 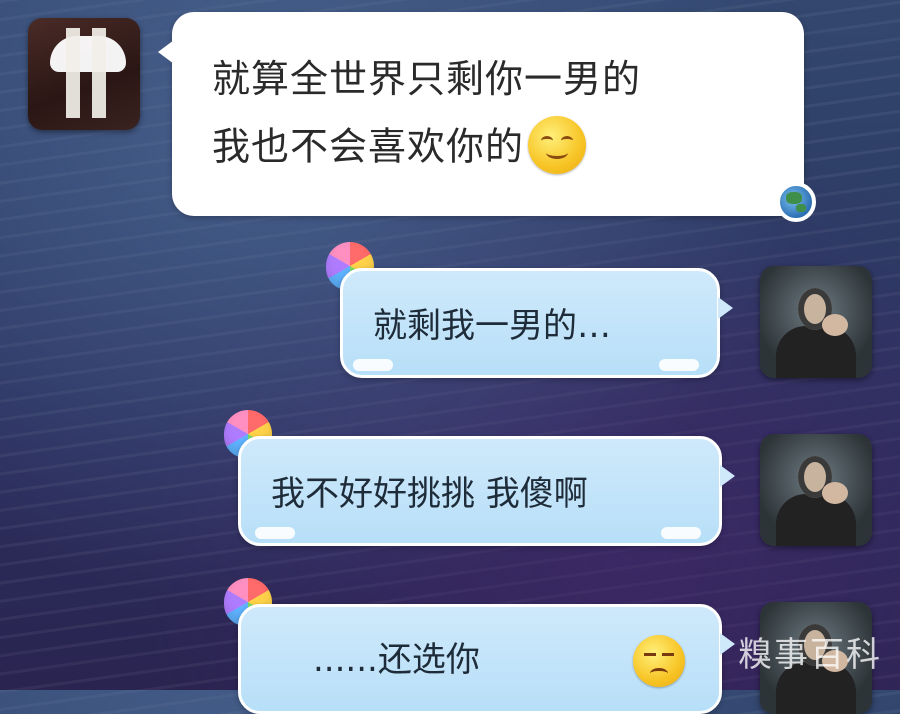 I want to click on outgoing-message-bubble: 我不好好挑挑 我傻啊, so click(x=486, y=491).